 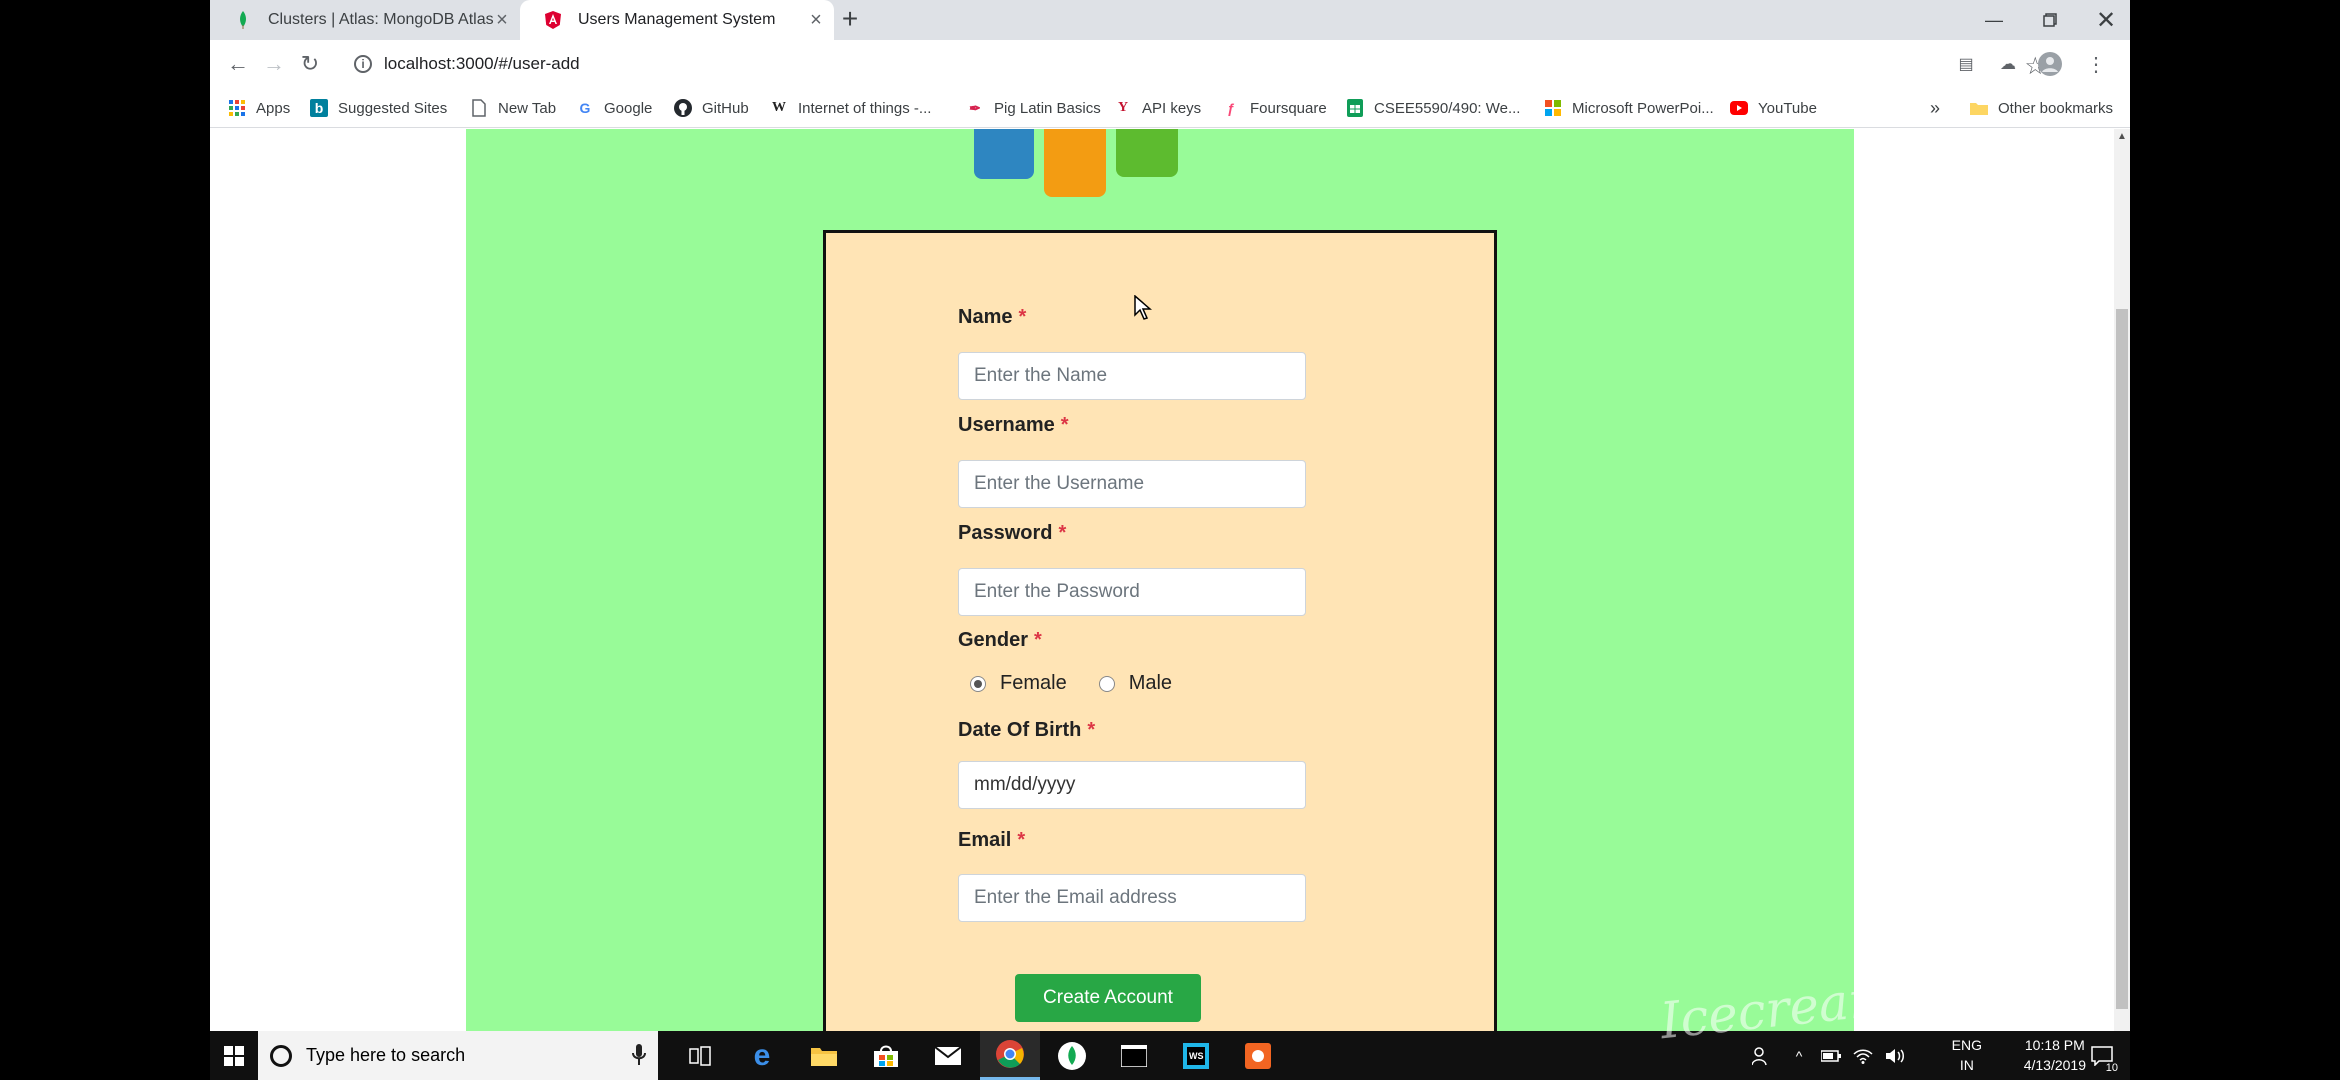 What do you see at coordinates (365, 20) in the screenshot?
I see `tab-mongodb-atlas: Clusters | Atlas: MongoDB Atlas ×` at bounding box center [365, 20].